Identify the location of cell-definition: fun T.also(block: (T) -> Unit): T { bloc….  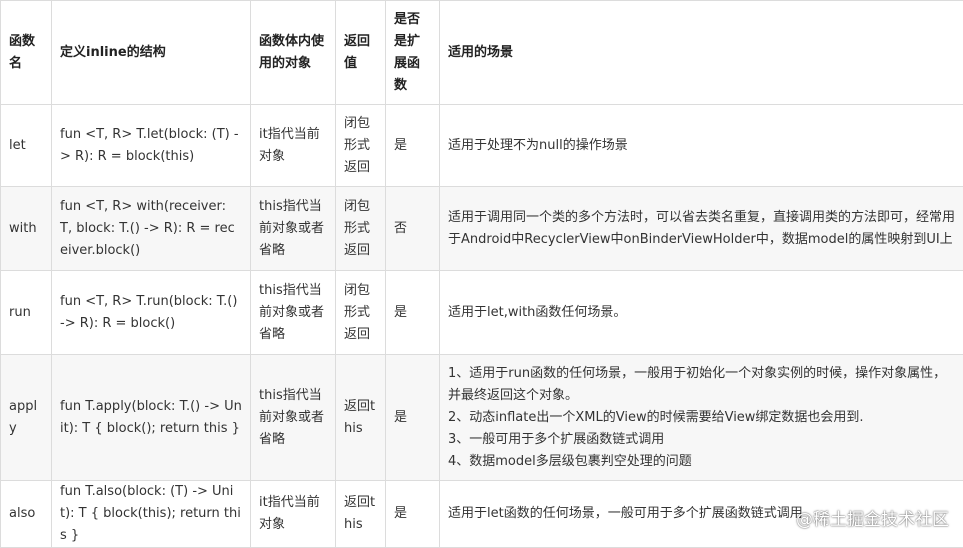
(151, 514).